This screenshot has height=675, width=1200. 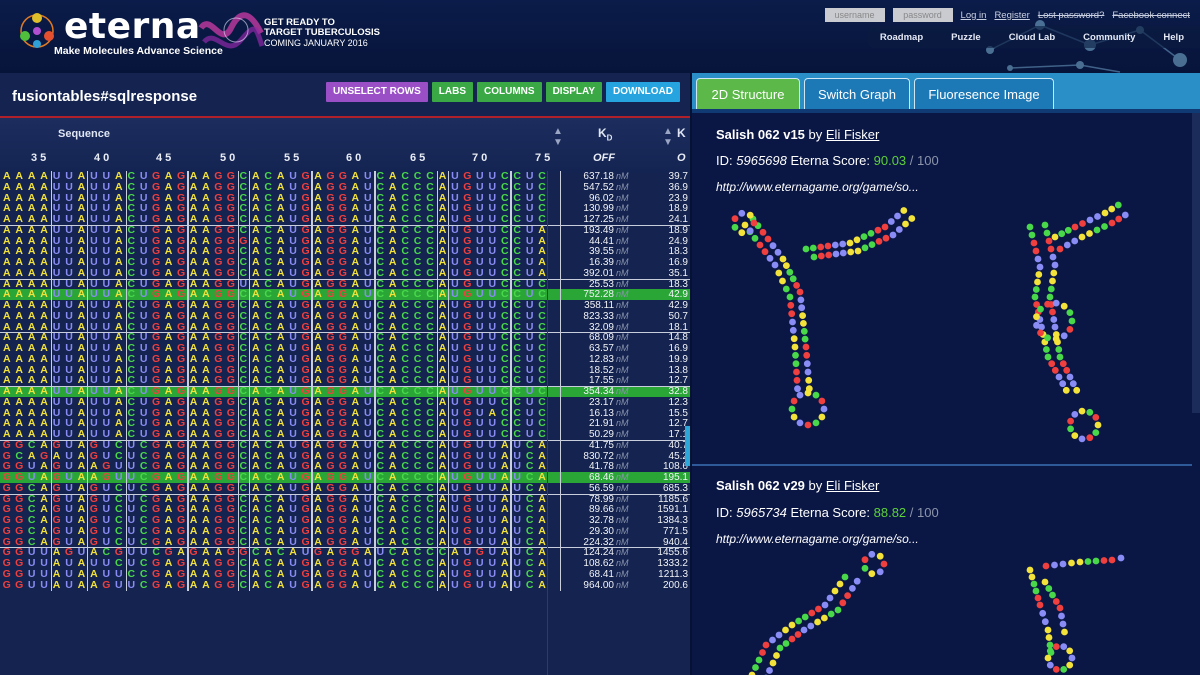 What do you see at coordinates (377, 92) in the screenshot?
I see `unselect-rows-button: UNSELECT ROWS` at bounding box center [377, 92].